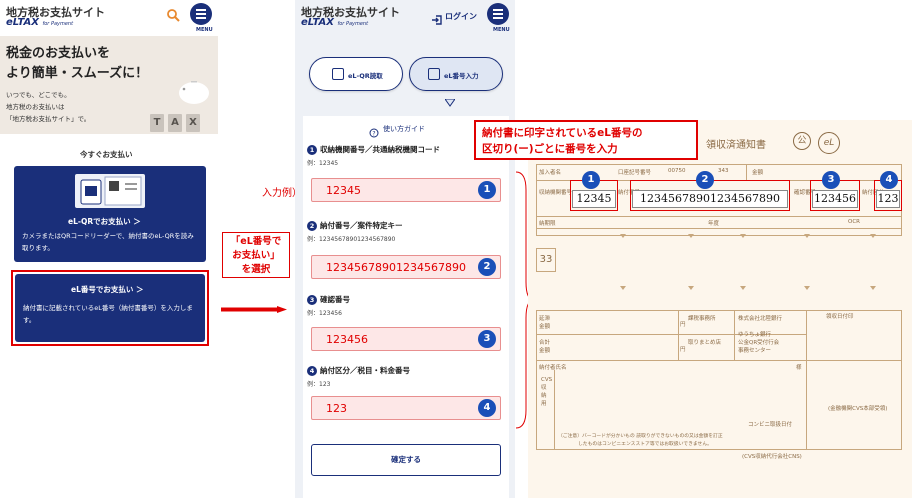 The image size is (912, 498). I want to click on tab-number-input: eL番号入力, so click(456, 74).